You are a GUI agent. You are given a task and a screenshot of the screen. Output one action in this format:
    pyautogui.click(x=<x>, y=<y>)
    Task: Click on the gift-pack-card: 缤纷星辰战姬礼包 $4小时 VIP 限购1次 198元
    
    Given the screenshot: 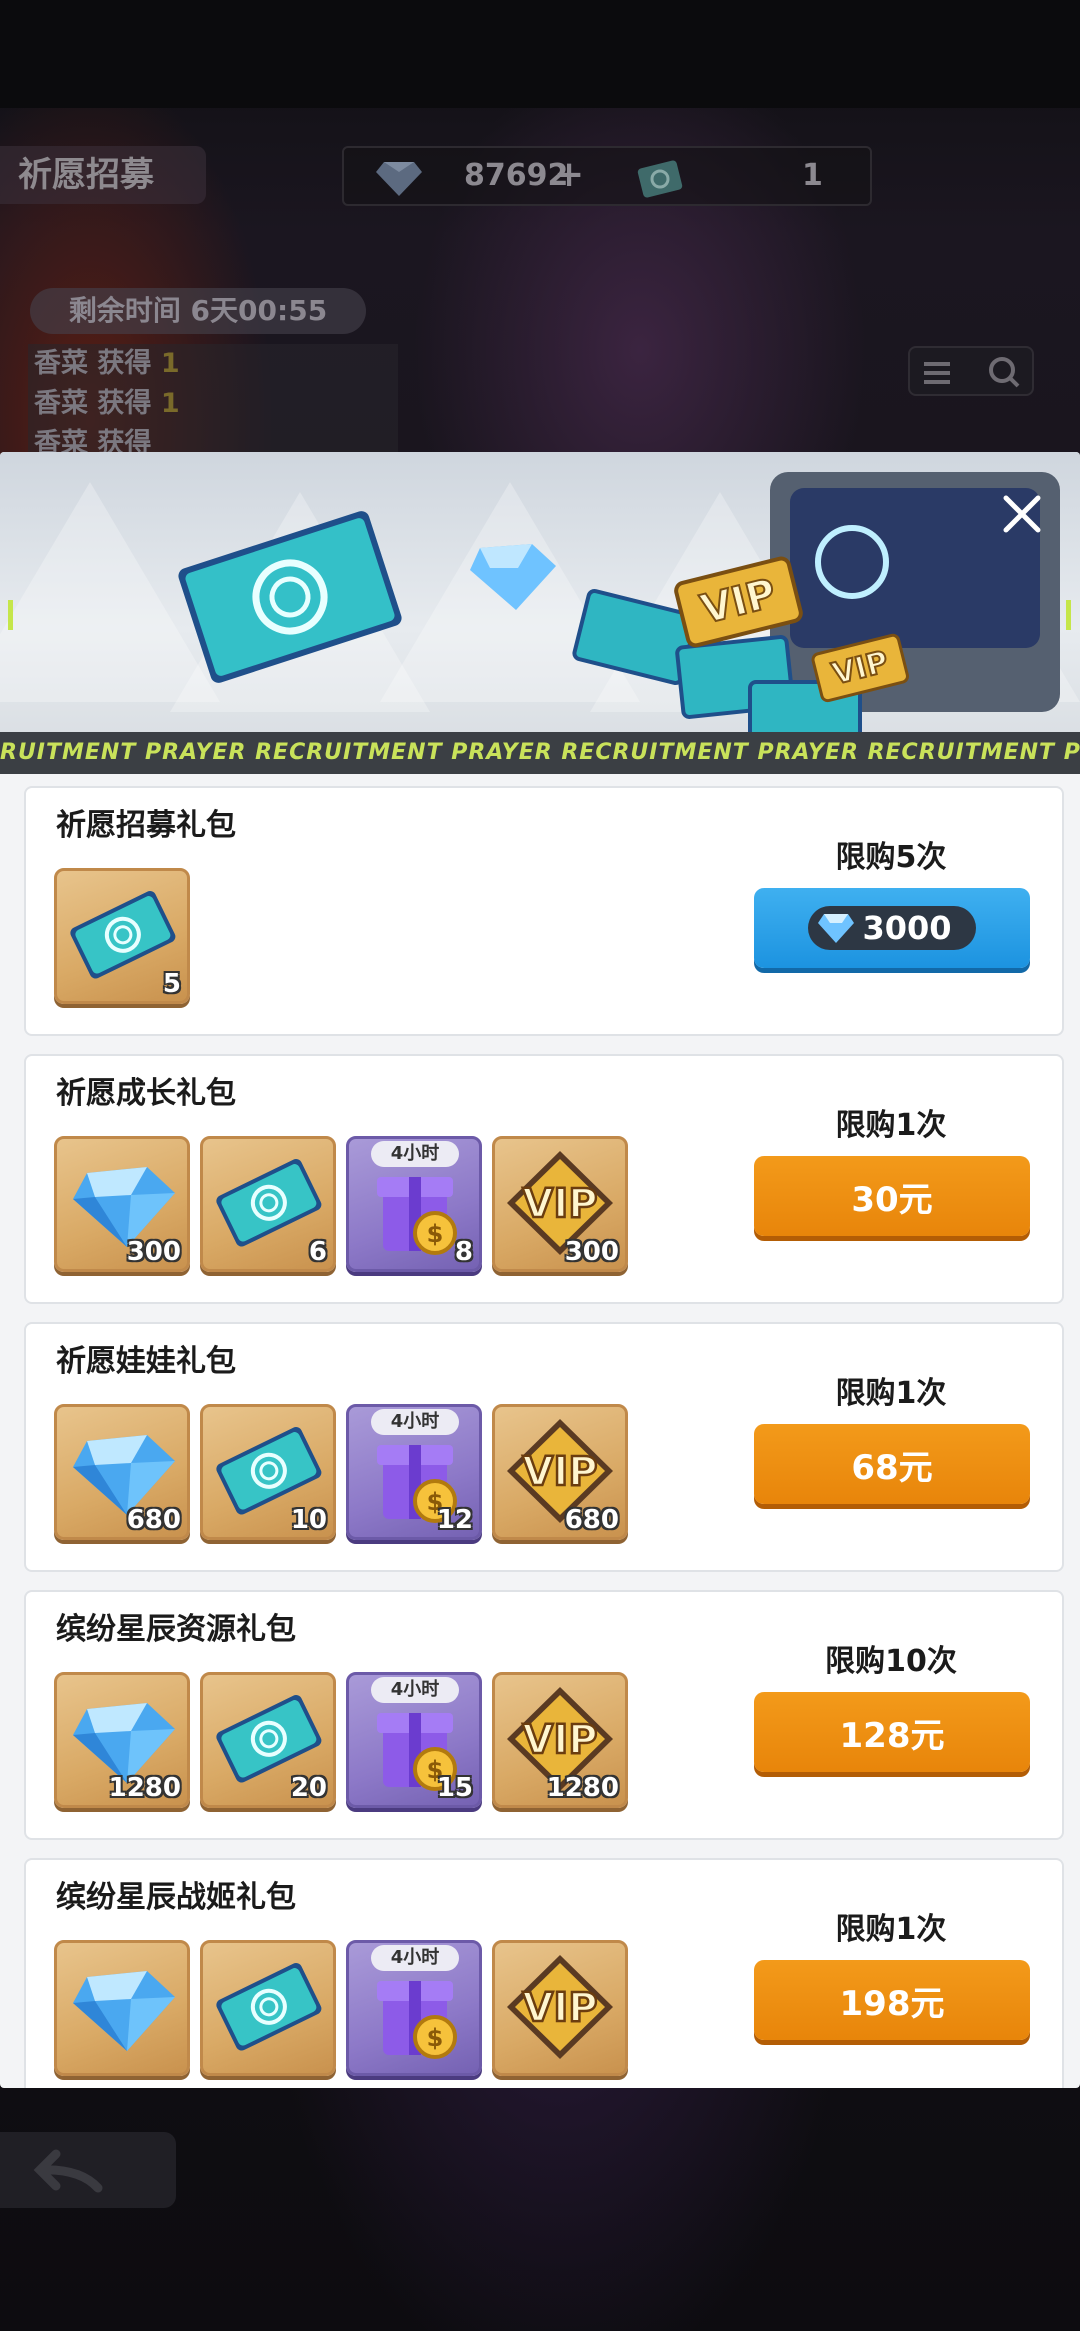 What is the action you would take?
    pyautogui.click(x=544, y=1973)
    